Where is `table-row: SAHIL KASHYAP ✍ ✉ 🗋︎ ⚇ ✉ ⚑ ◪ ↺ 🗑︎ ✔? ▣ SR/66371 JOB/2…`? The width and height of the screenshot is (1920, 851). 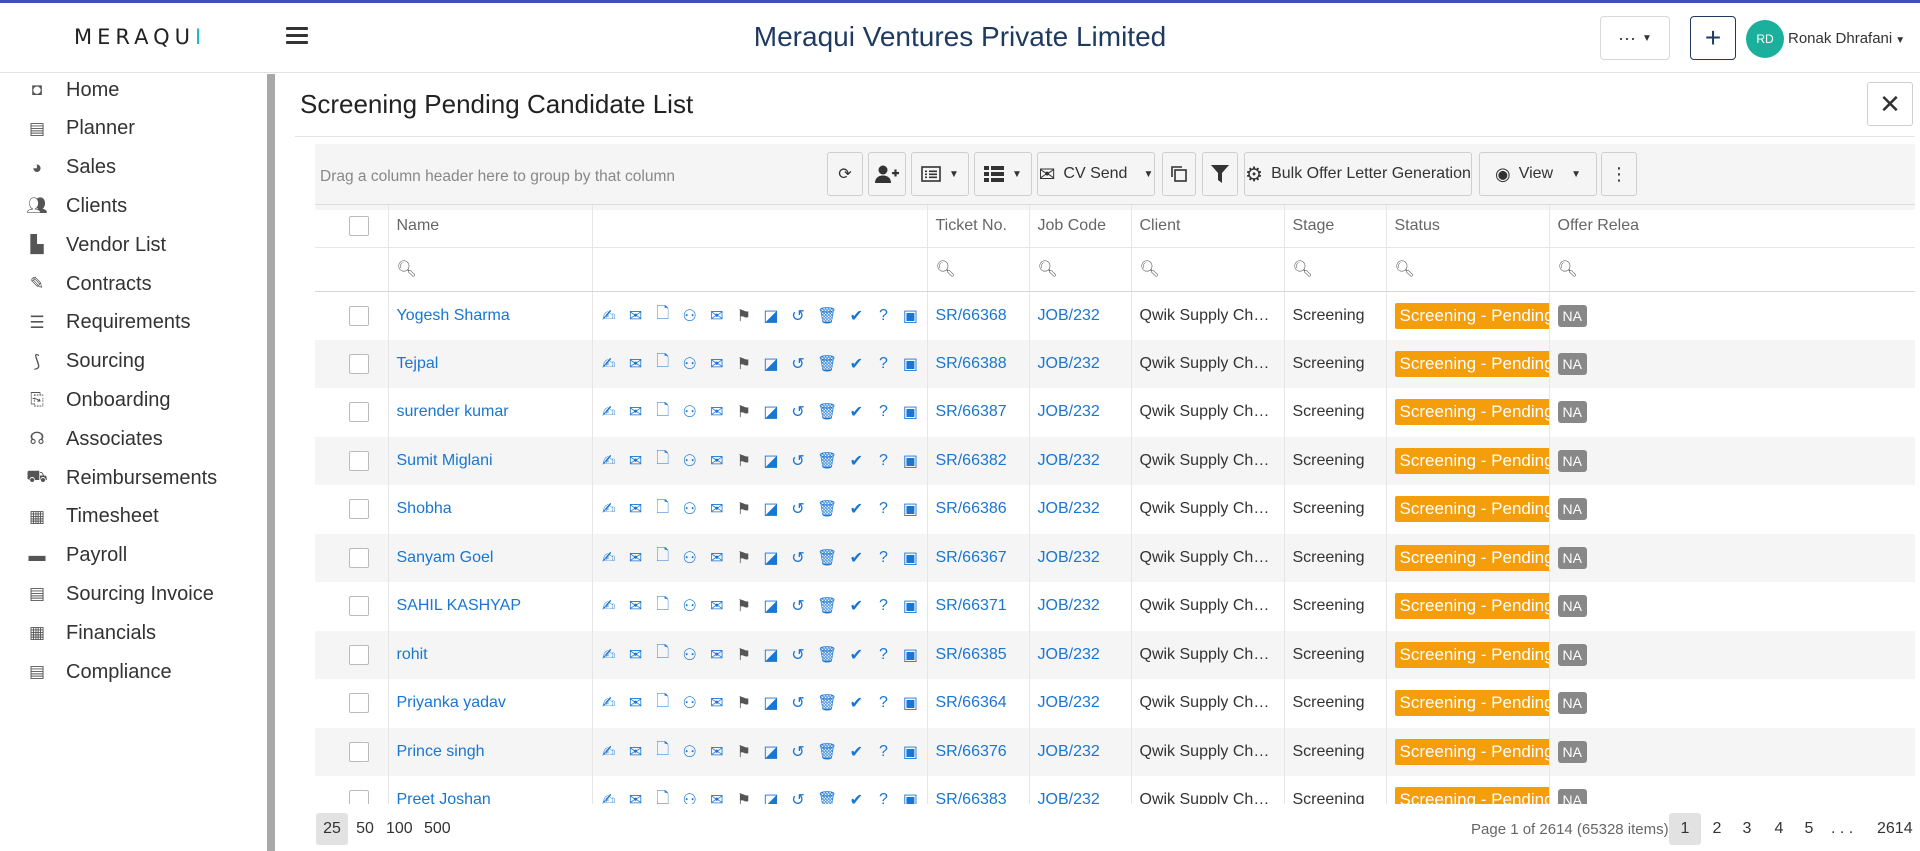
table-row: SAHIL KASHYAP ✍ ✉ 🗋︎ ⚇ ✉ ⚑ ◪ ↺ 🗑︎ ✔? ▣ SR/66371 JOB/2… is located at coordinates (1115, 606).